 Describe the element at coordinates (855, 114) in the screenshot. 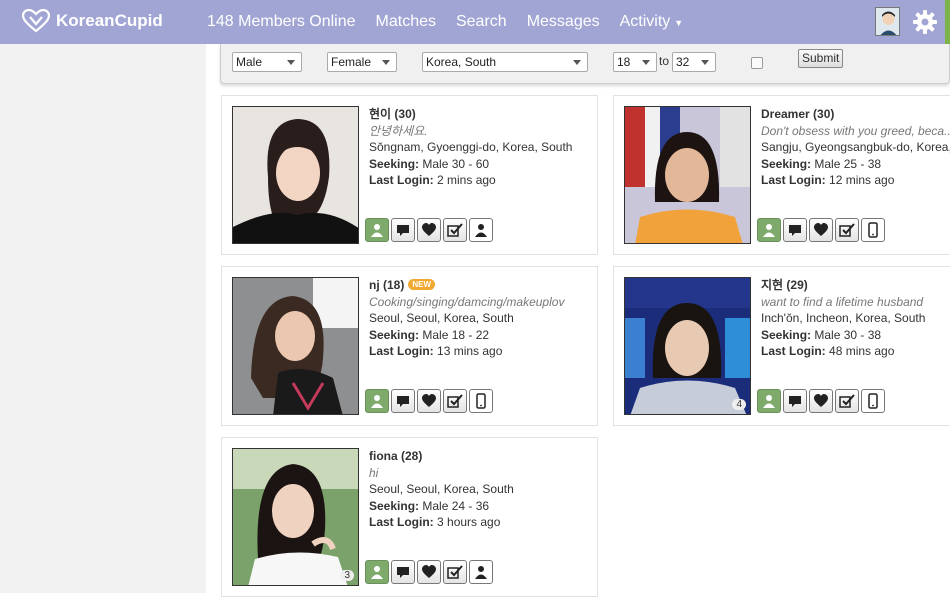

I see `profile-name: Dreamer (30)` at that location.